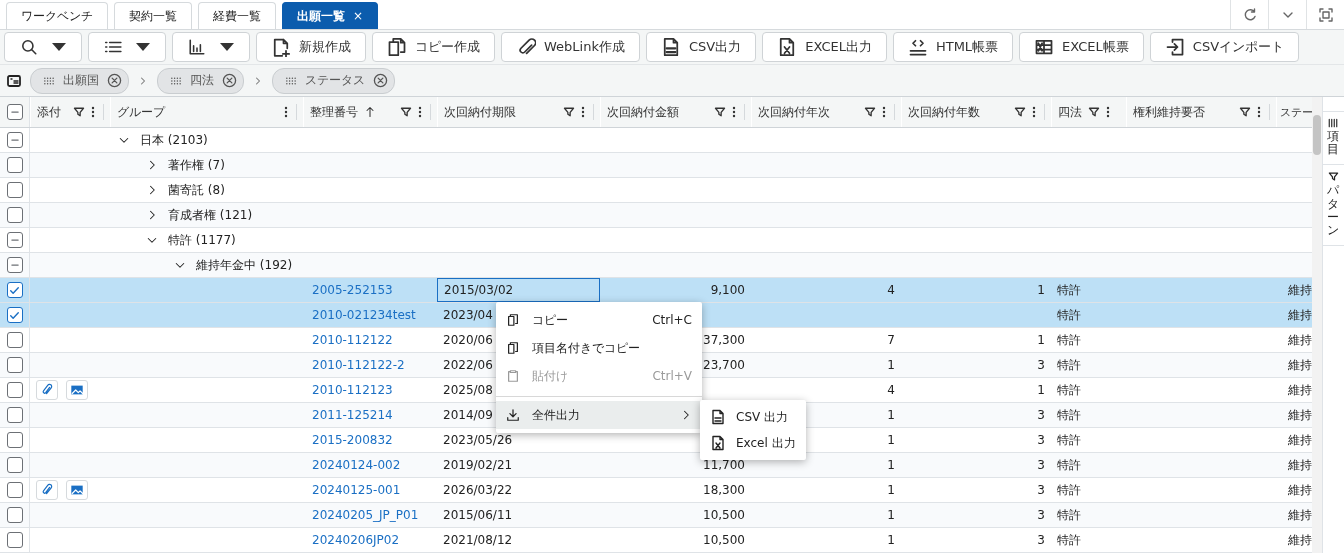 The image size is (1344, 556). I want to click on menu-item: Excel 出力, so click(753, 443).